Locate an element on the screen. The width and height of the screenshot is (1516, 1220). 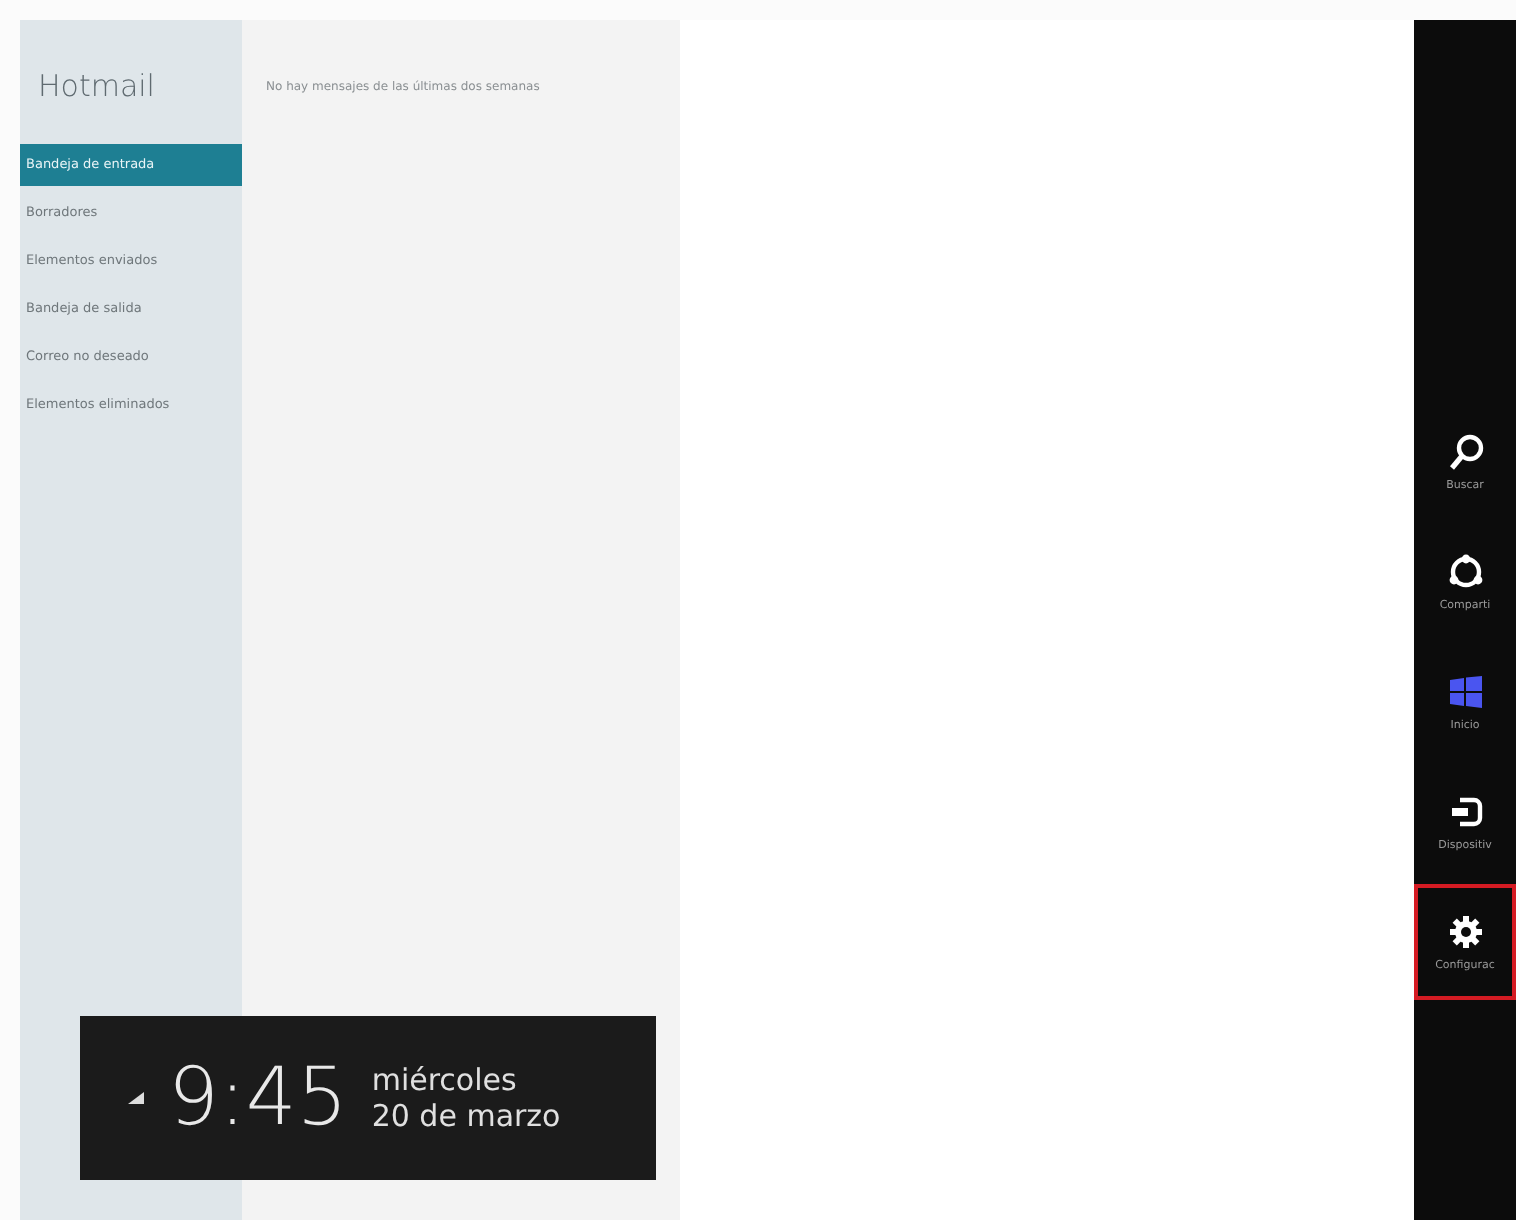
clock-weekday: miércoles is located at coordinates (445, 1080).